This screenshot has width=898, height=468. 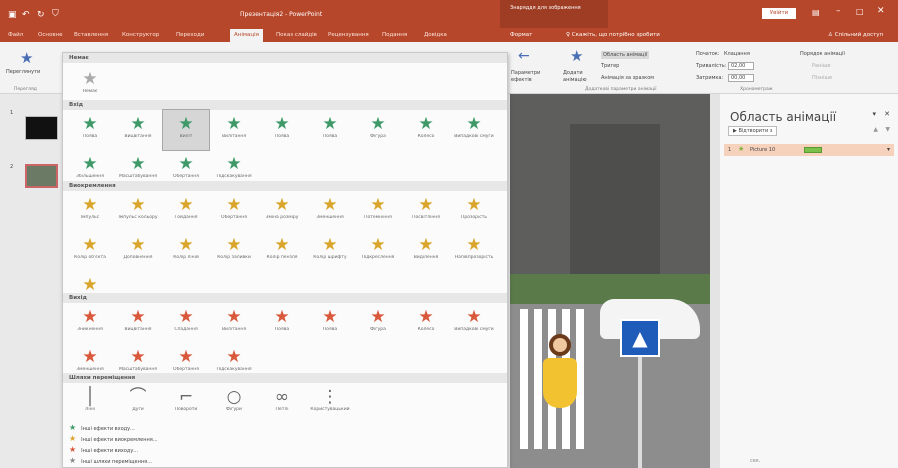 What do you see at coordinates (887, 129) in the screenshot?
I see `move-down-icon: ▼` at bounding box center [887, 129].